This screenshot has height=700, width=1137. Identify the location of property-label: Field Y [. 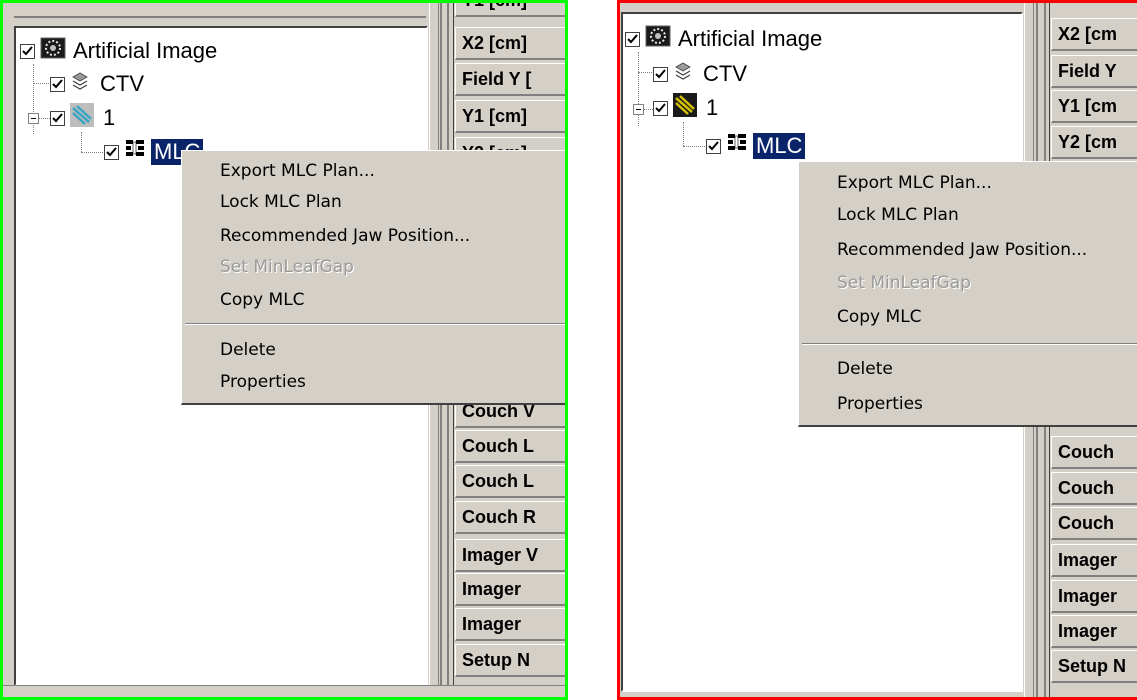
(511, 79).